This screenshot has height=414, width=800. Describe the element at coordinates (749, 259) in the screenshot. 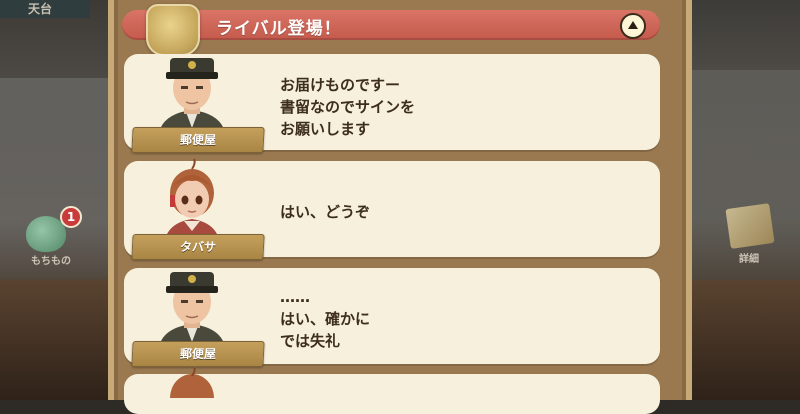

I see `details-label: 詳細` at that location.